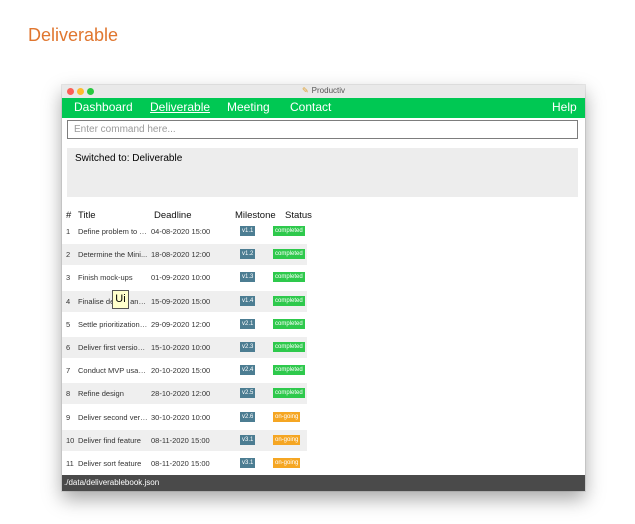 This screenshot has height=524, width=635. Describe the element at coordinates (322, 129) in the screenshot. I see `command-input` at that location.